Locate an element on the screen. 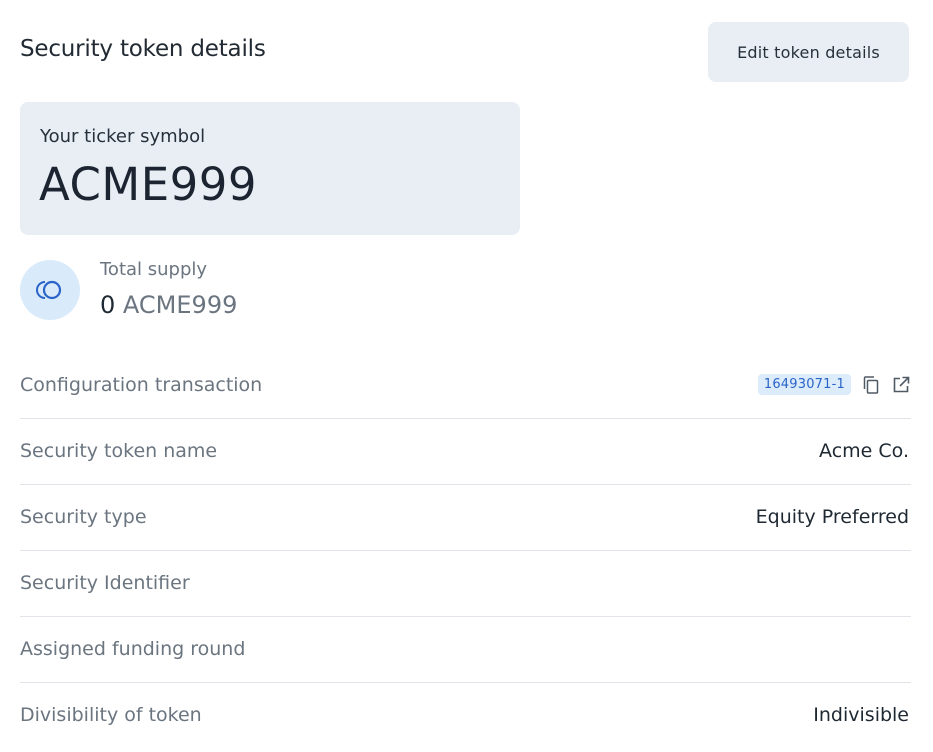 Image resolution: width=933 pixels, height=752 pixels. edit-token-details-button: Edit token details is located at coordinates (808, 52).